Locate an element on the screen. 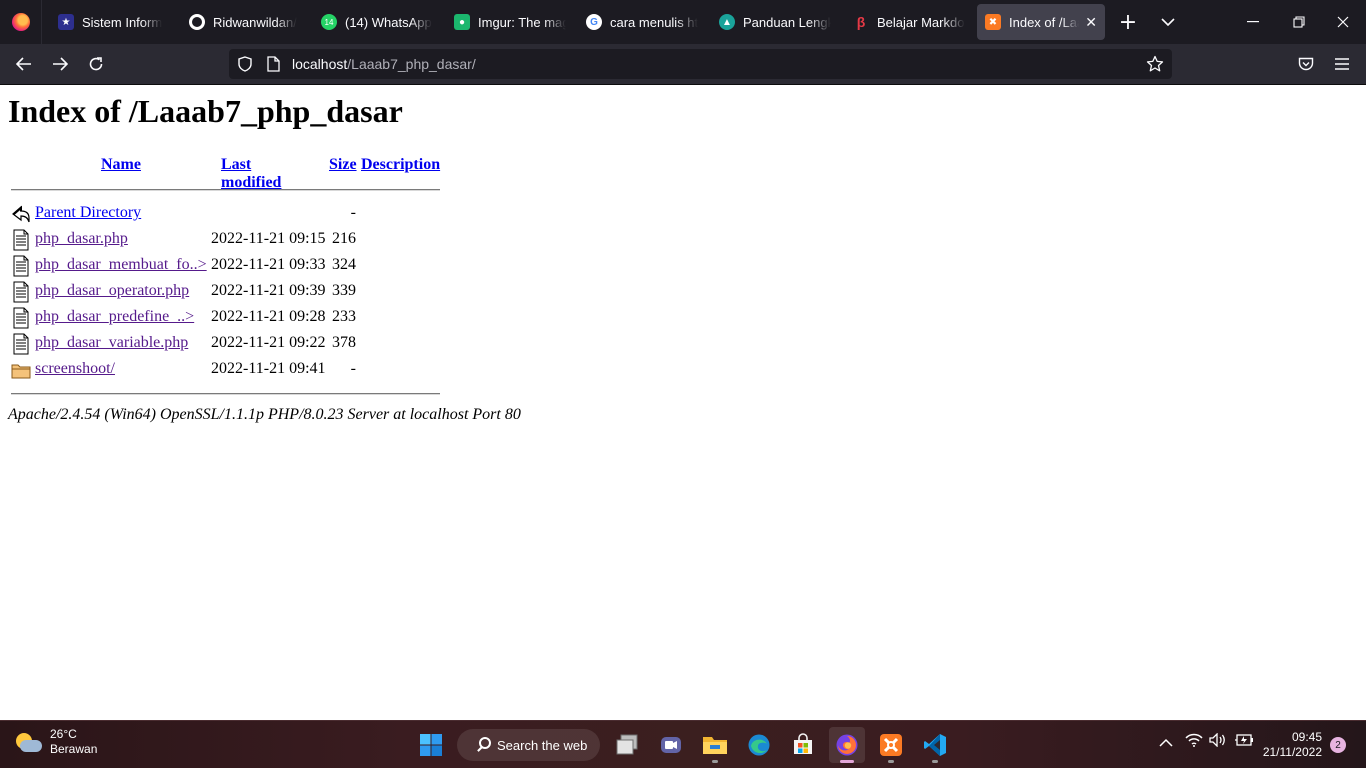 This screenshot has width=1366, height=768. academic-icon: ★ is located at coordinates (66, 22).